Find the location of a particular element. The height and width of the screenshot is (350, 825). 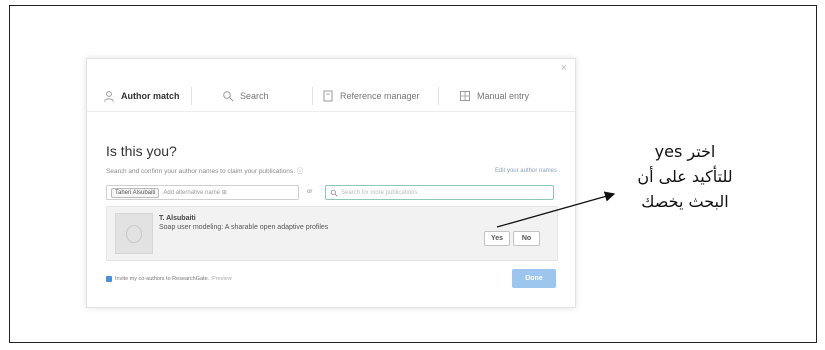

annotation-line: للتأكيد على أن is located at coordinates (685, 176).